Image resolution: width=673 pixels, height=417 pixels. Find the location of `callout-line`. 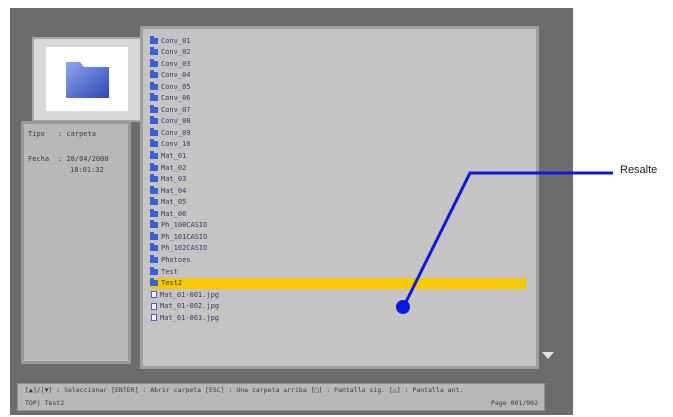

callout-line is located at coordinates (507, 240).